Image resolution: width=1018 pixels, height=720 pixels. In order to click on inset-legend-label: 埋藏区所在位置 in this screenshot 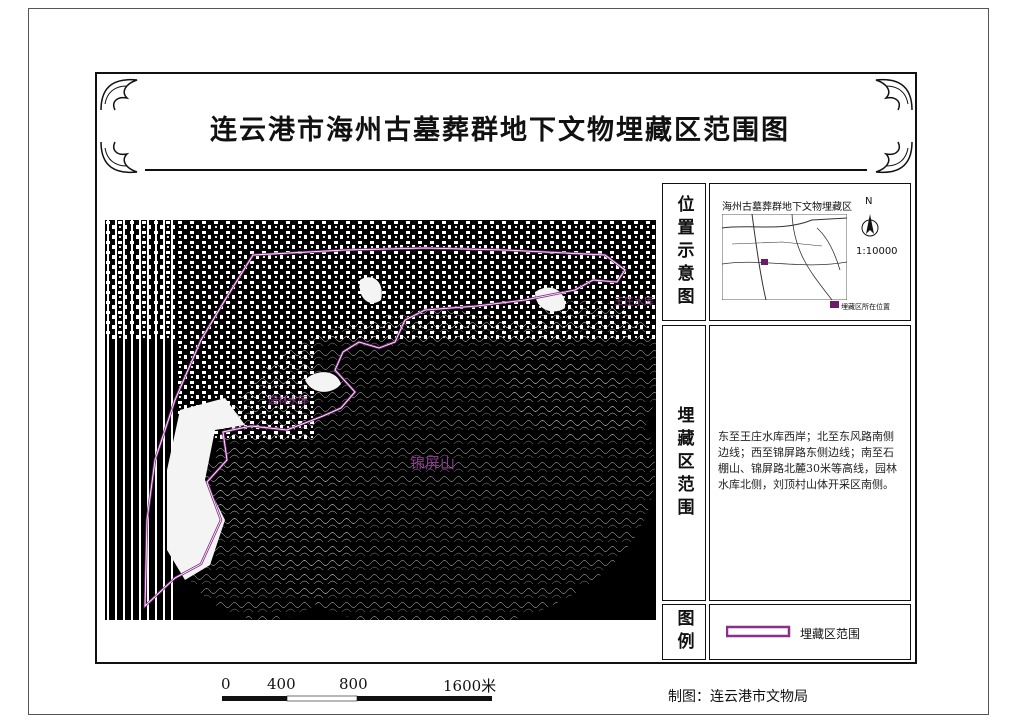, I will do `click(865, 307)`.